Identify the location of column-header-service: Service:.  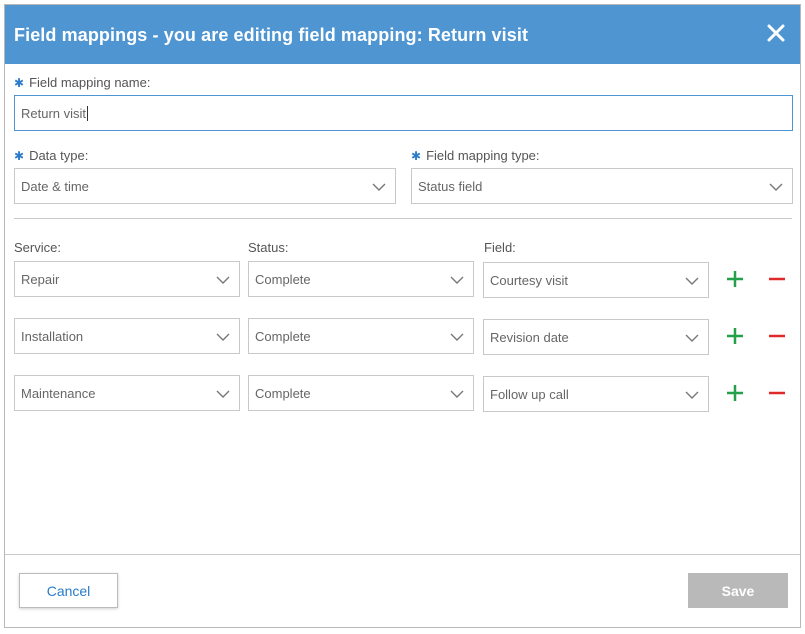
(37, 247).